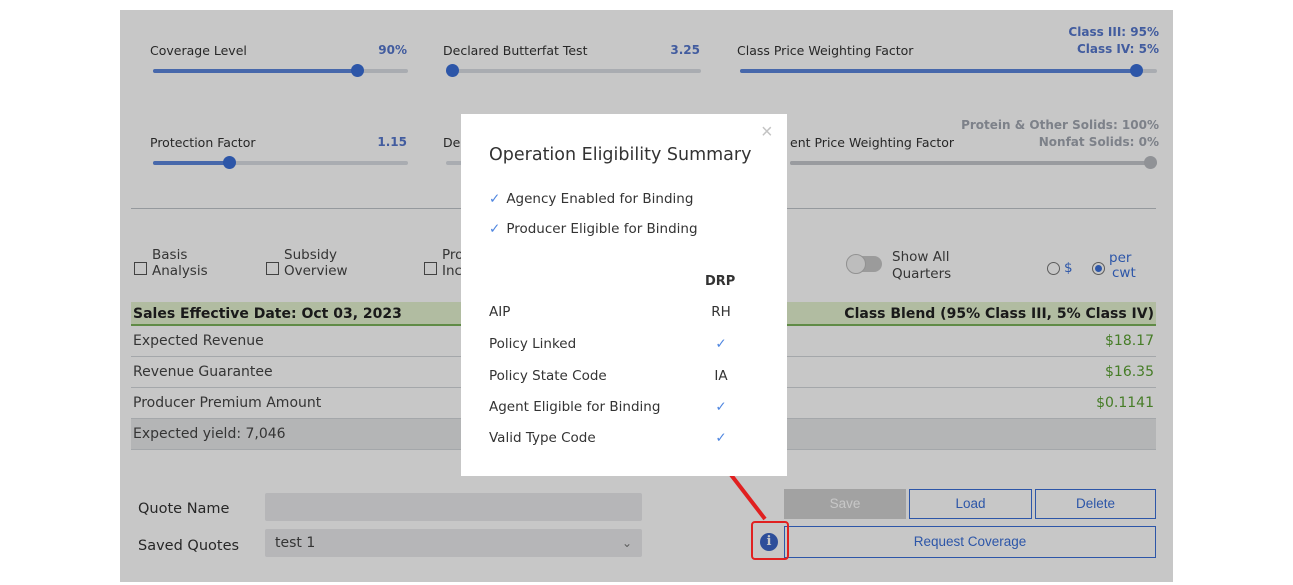 This screenshot has width=1293, height=585. What do you see at coordinates (767, 132) in the screenshot?
I see `close-icon: ×` at bounding box center [767, 132].